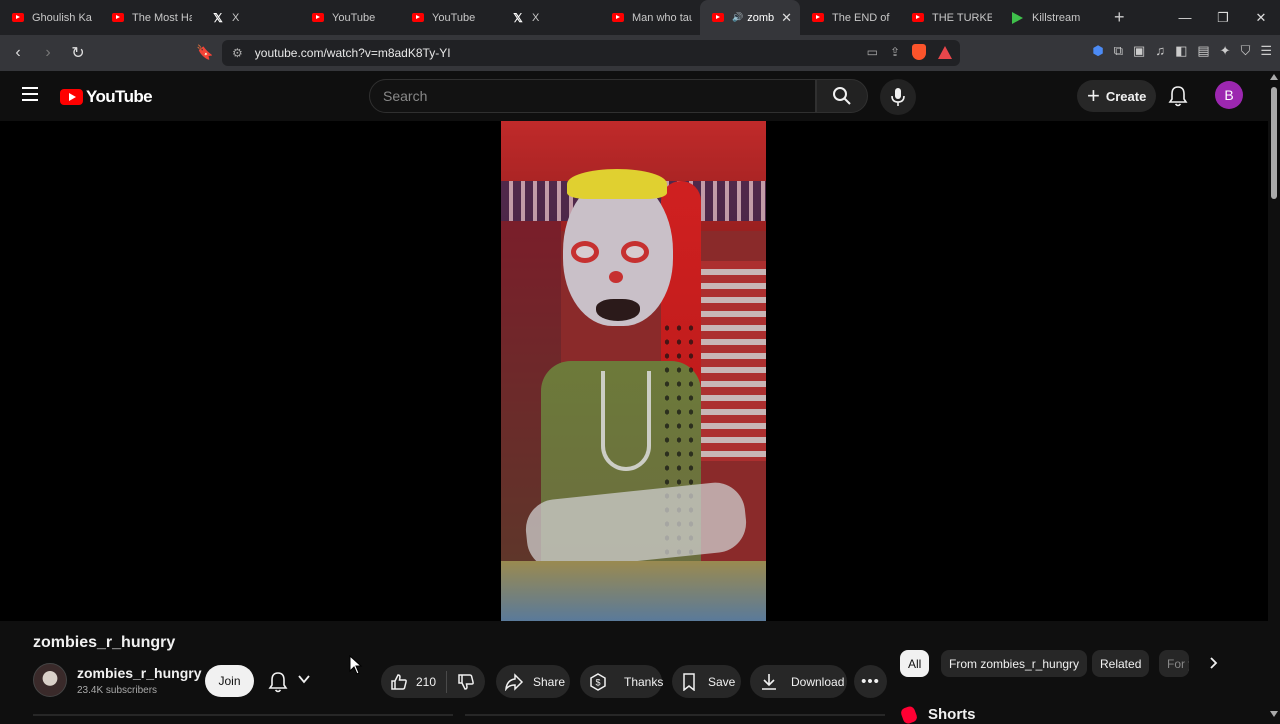 The height and width of the screenshot is (724, 1280). I want to click on subscription-bell-icon, so click(278, 682).